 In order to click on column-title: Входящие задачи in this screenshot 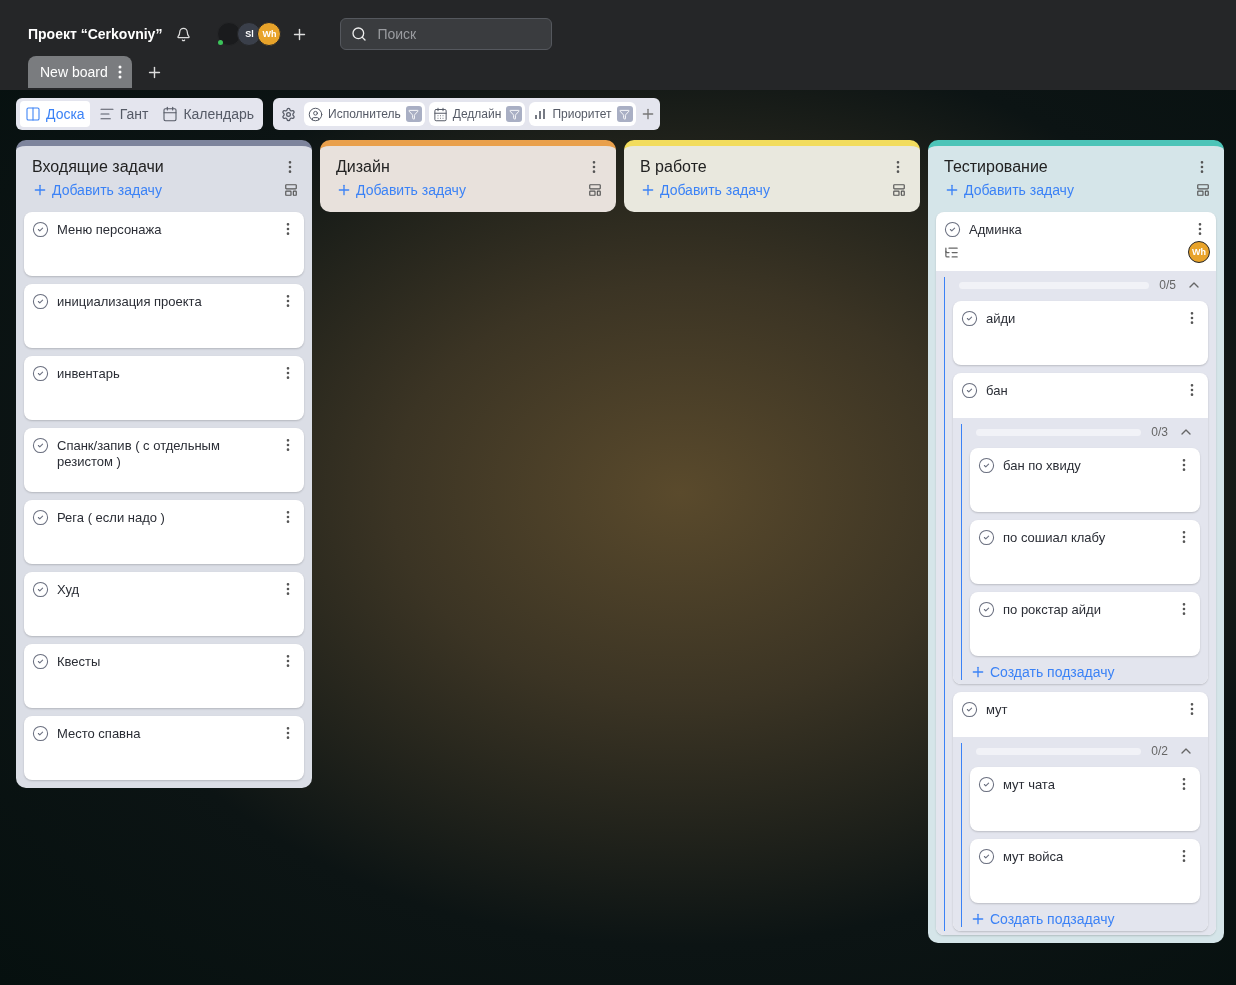, I will do `click(98, 167)`.